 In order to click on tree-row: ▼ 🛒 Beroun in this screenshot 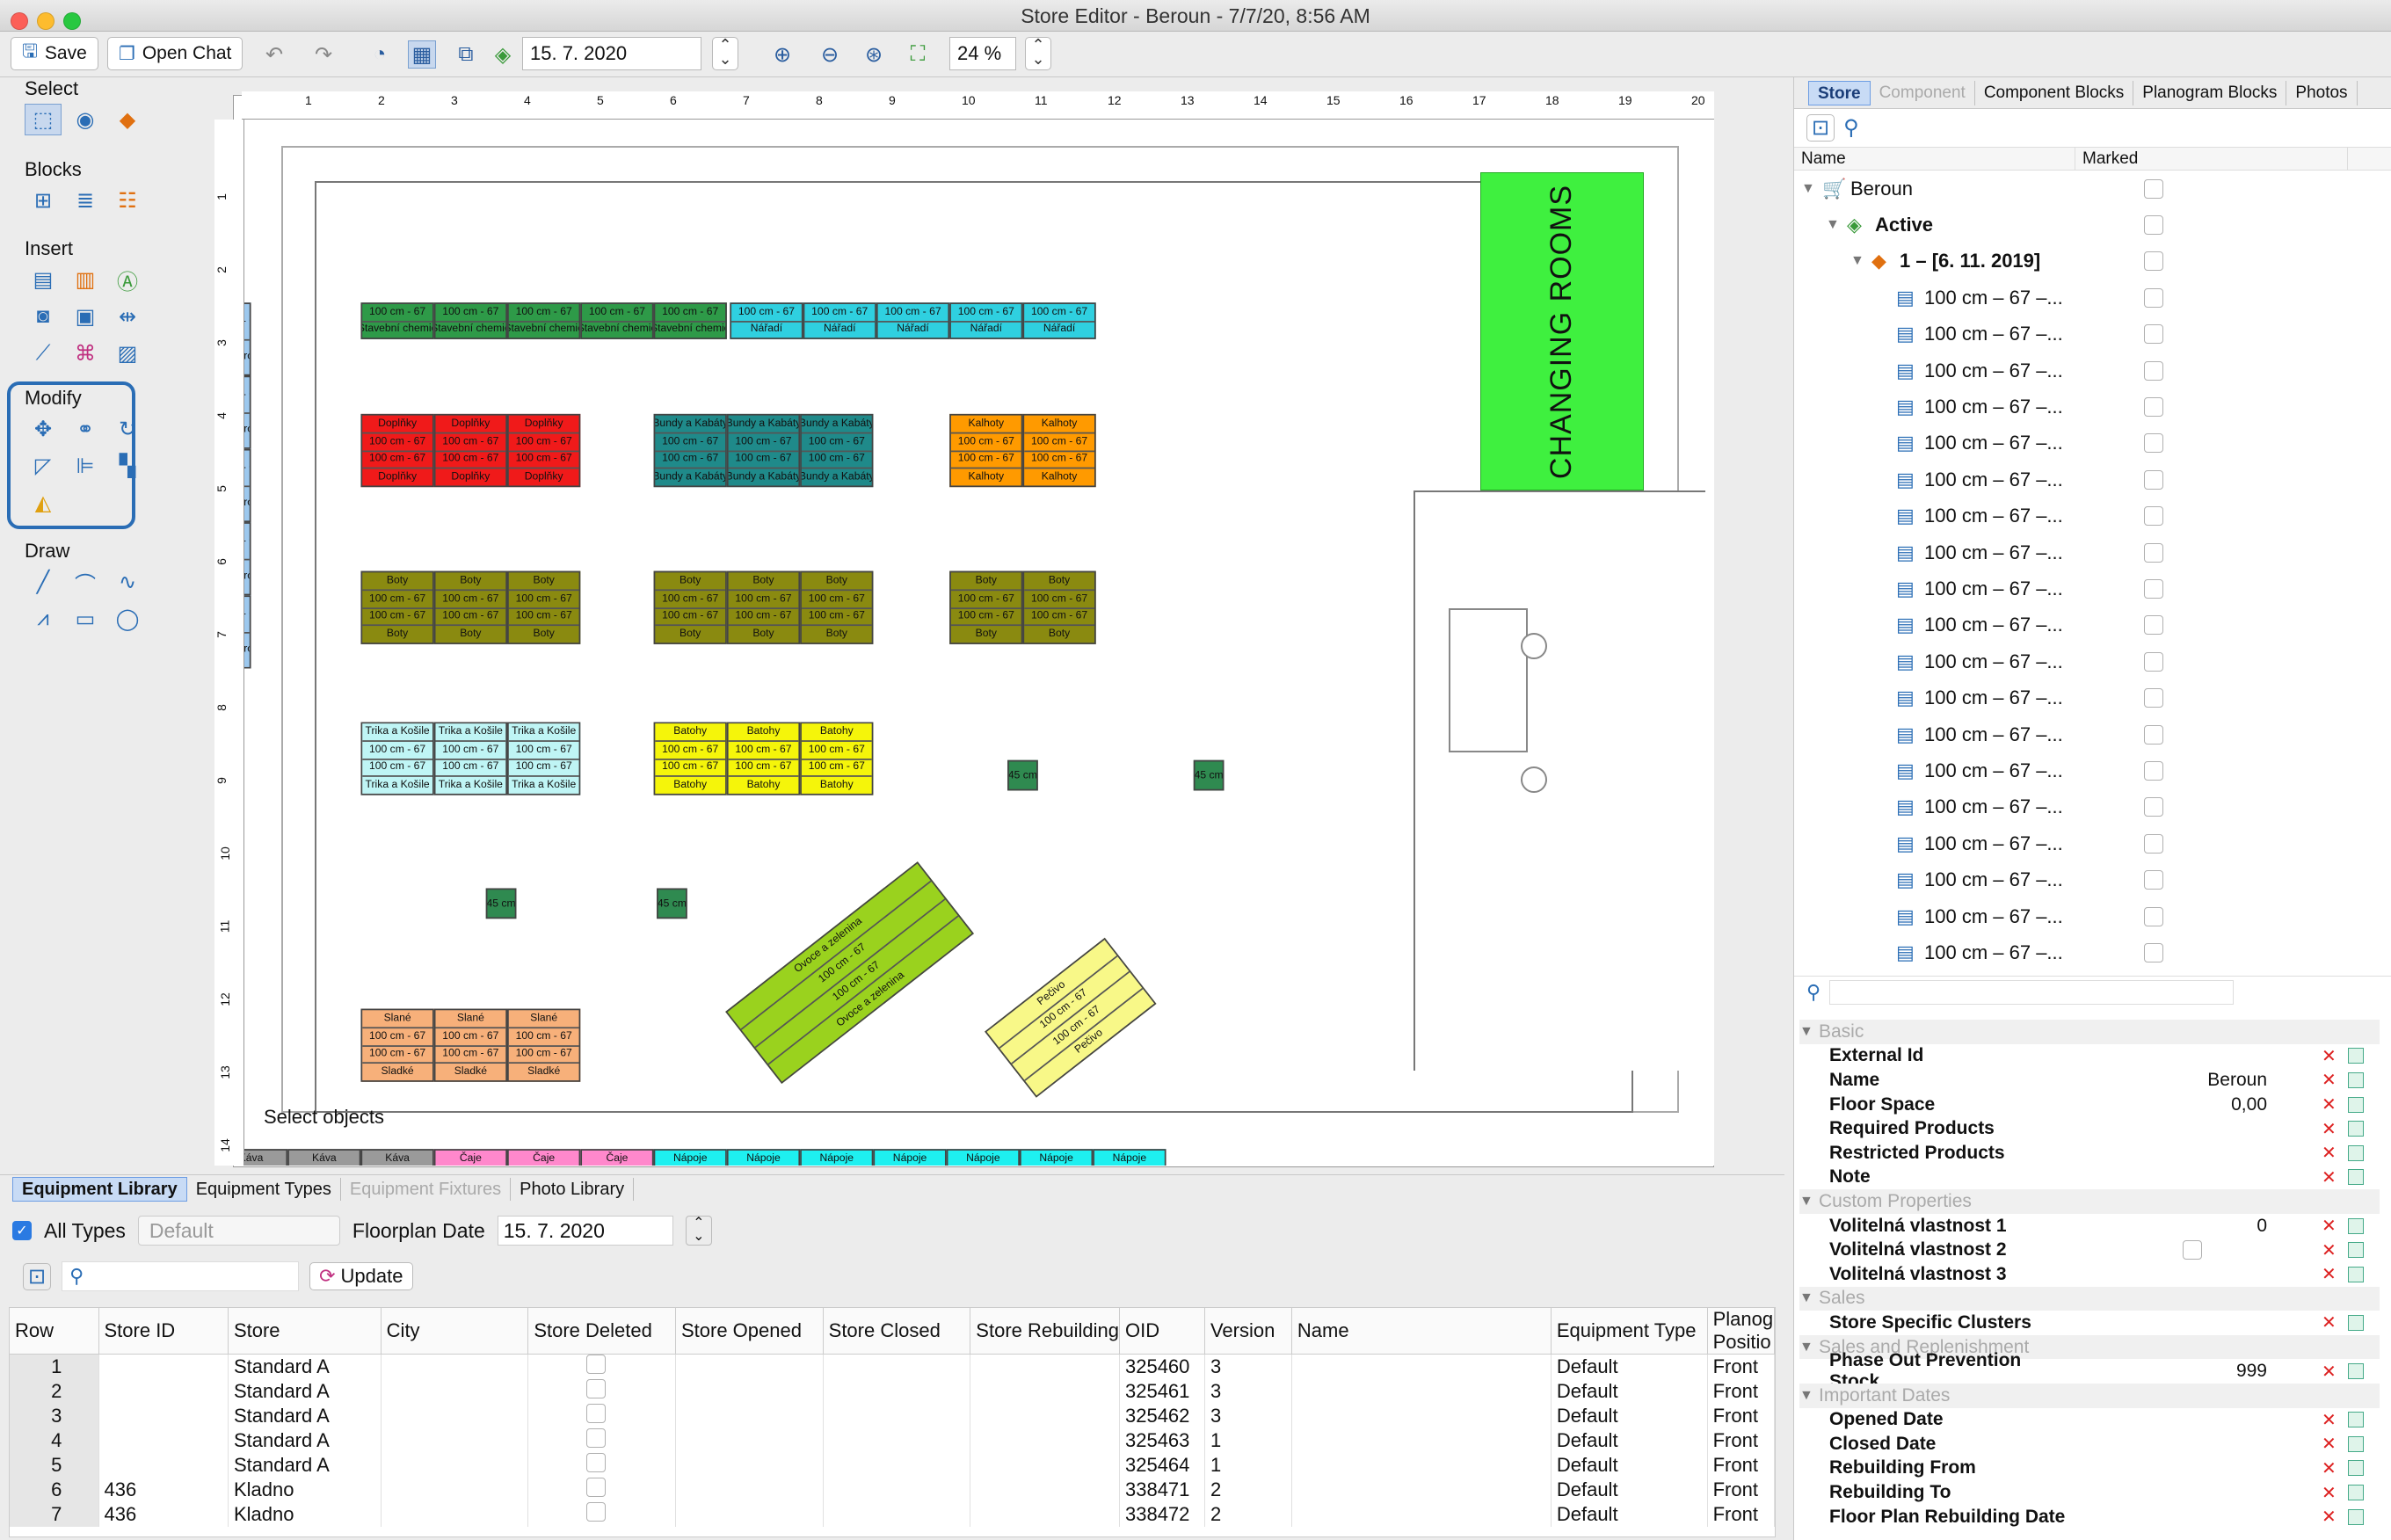, I will do `click(2092, 189)`.